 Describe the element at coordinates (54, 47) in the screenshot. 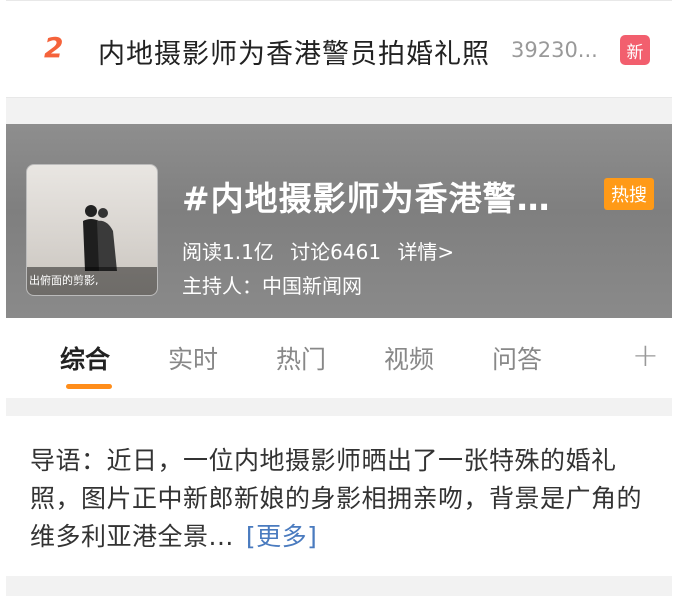

I see `rank-number: 2` at that location.